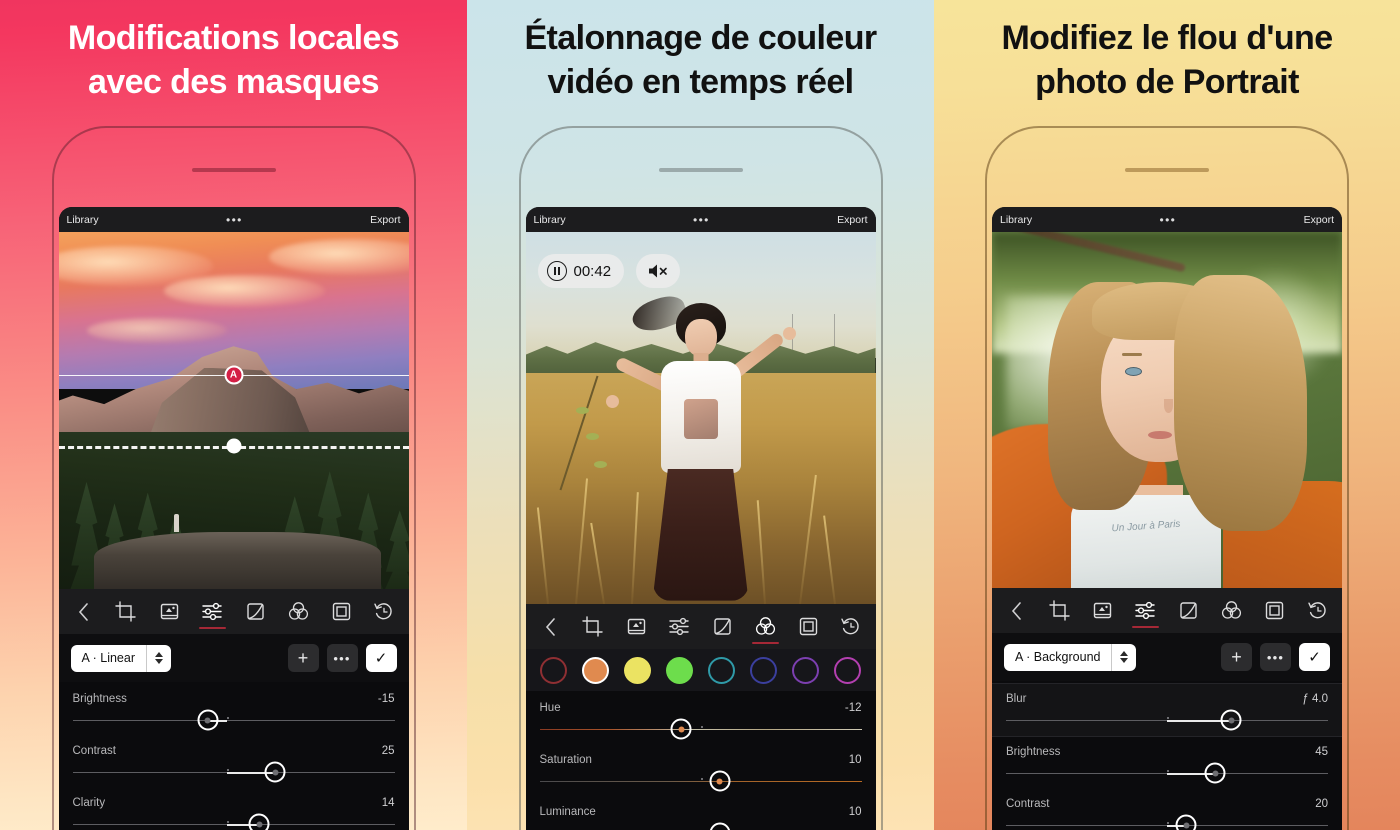 The width and height of the screenshot is (1400, 830). I want to click on video-canvas: 00:42, so click(700, 418).